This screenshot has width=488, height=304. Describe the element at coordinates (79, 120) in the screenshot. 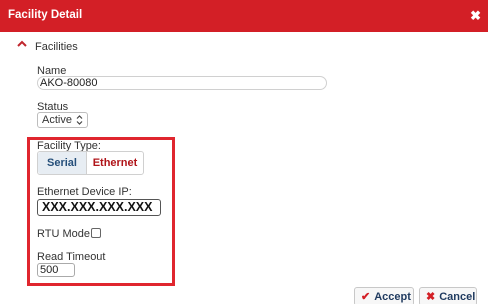

I see `updown-arrows-icon` at that location.